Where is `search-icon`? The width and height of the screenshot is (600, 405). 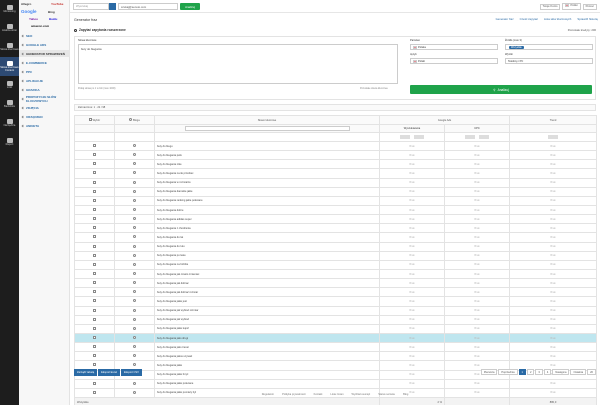
search-icon is located at coordinates (112, 6).